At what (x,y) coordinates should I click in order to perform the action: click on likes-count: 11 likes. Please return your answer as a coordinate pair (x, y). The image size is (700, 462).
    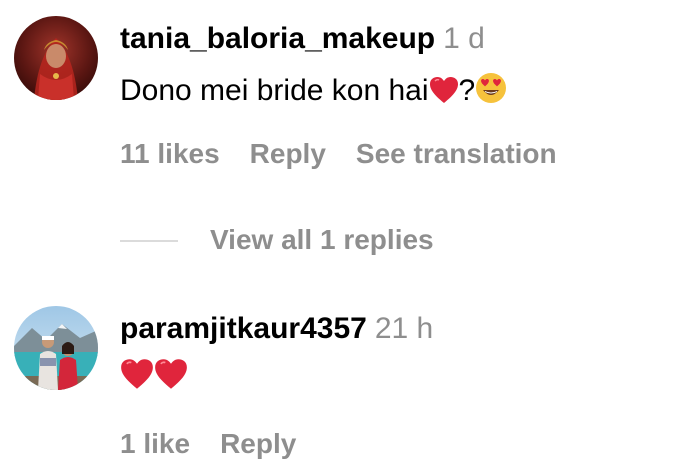
    Looking at the image, I should click on (170, 153).